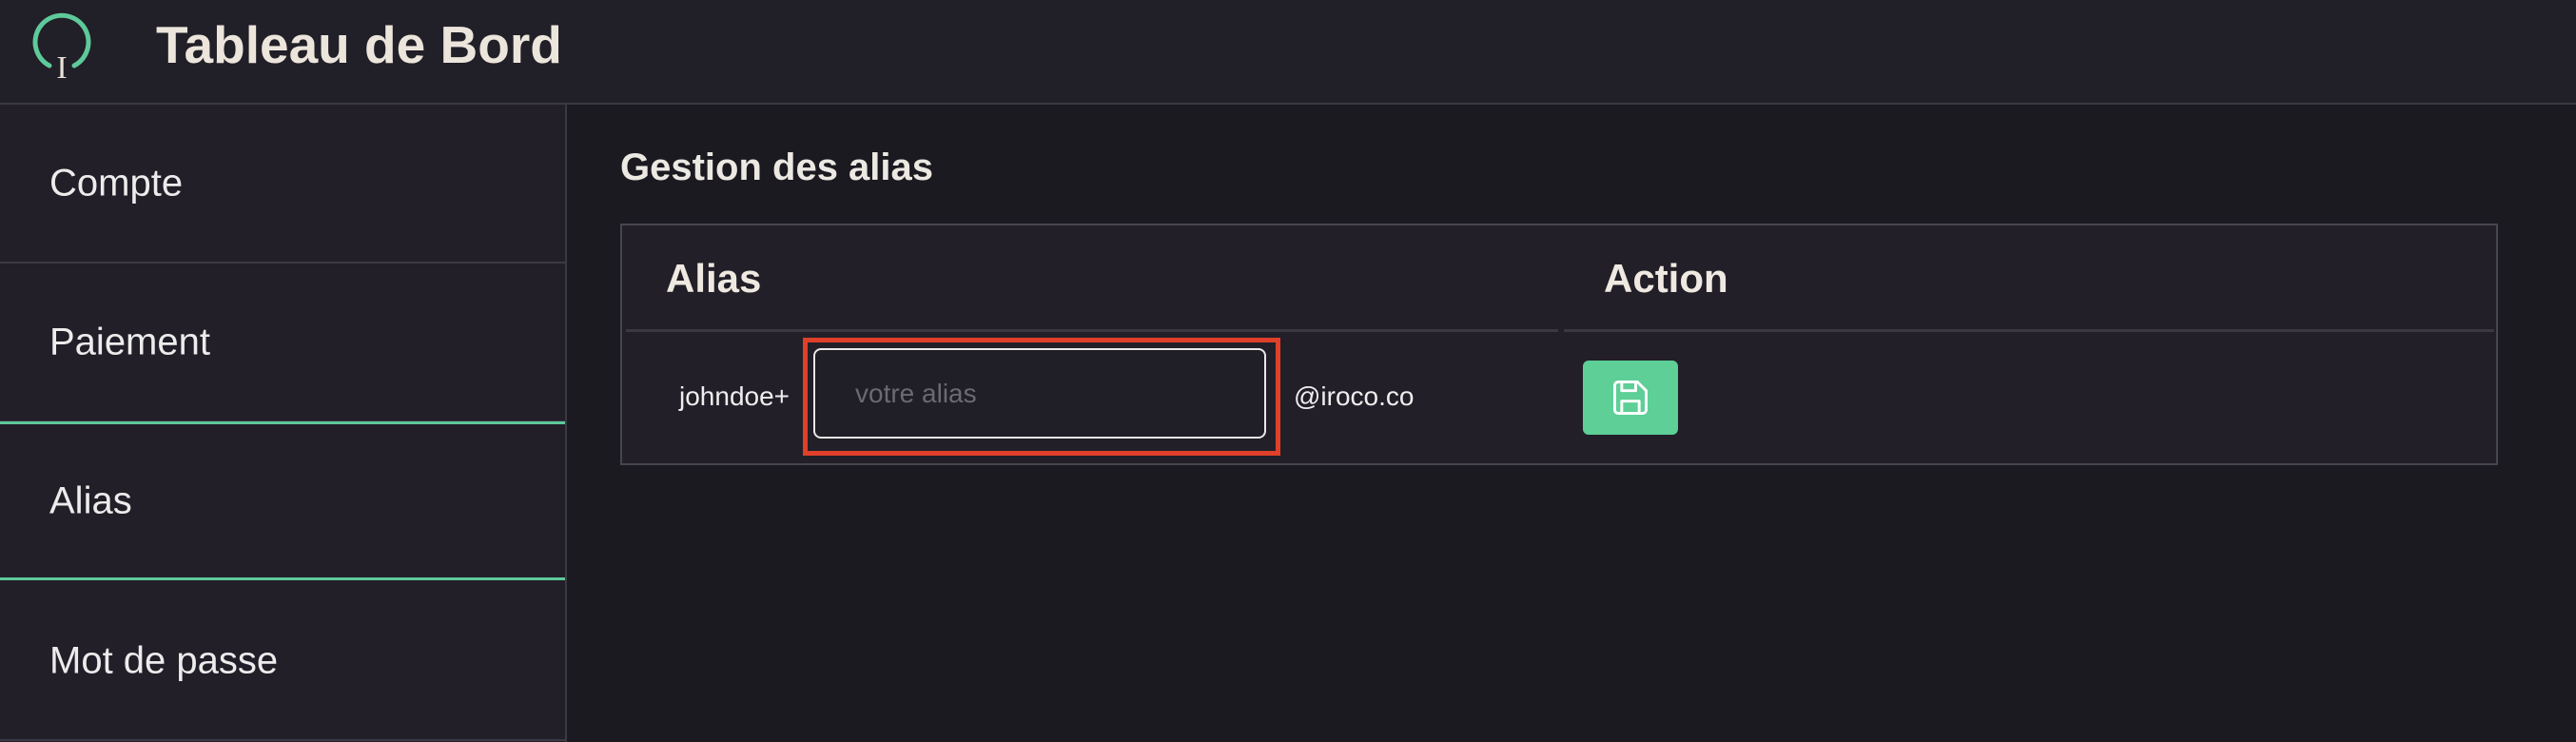 Image resolution: width=2576 pixels, height=742 pixels. What do you see at coordinates (777, 167) in the screenshot?
I see `page-title: Gestion des alias` at bounding box center [777, 167].